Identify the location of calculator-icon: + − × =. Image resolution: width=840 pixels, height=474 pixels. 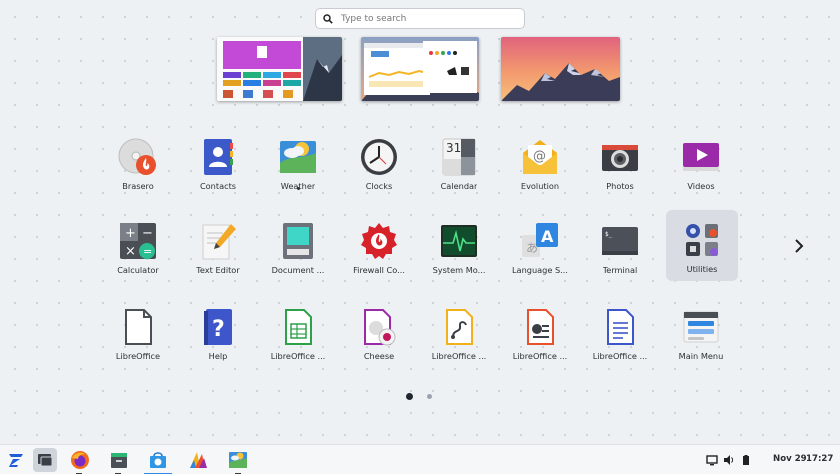
(138, 241).